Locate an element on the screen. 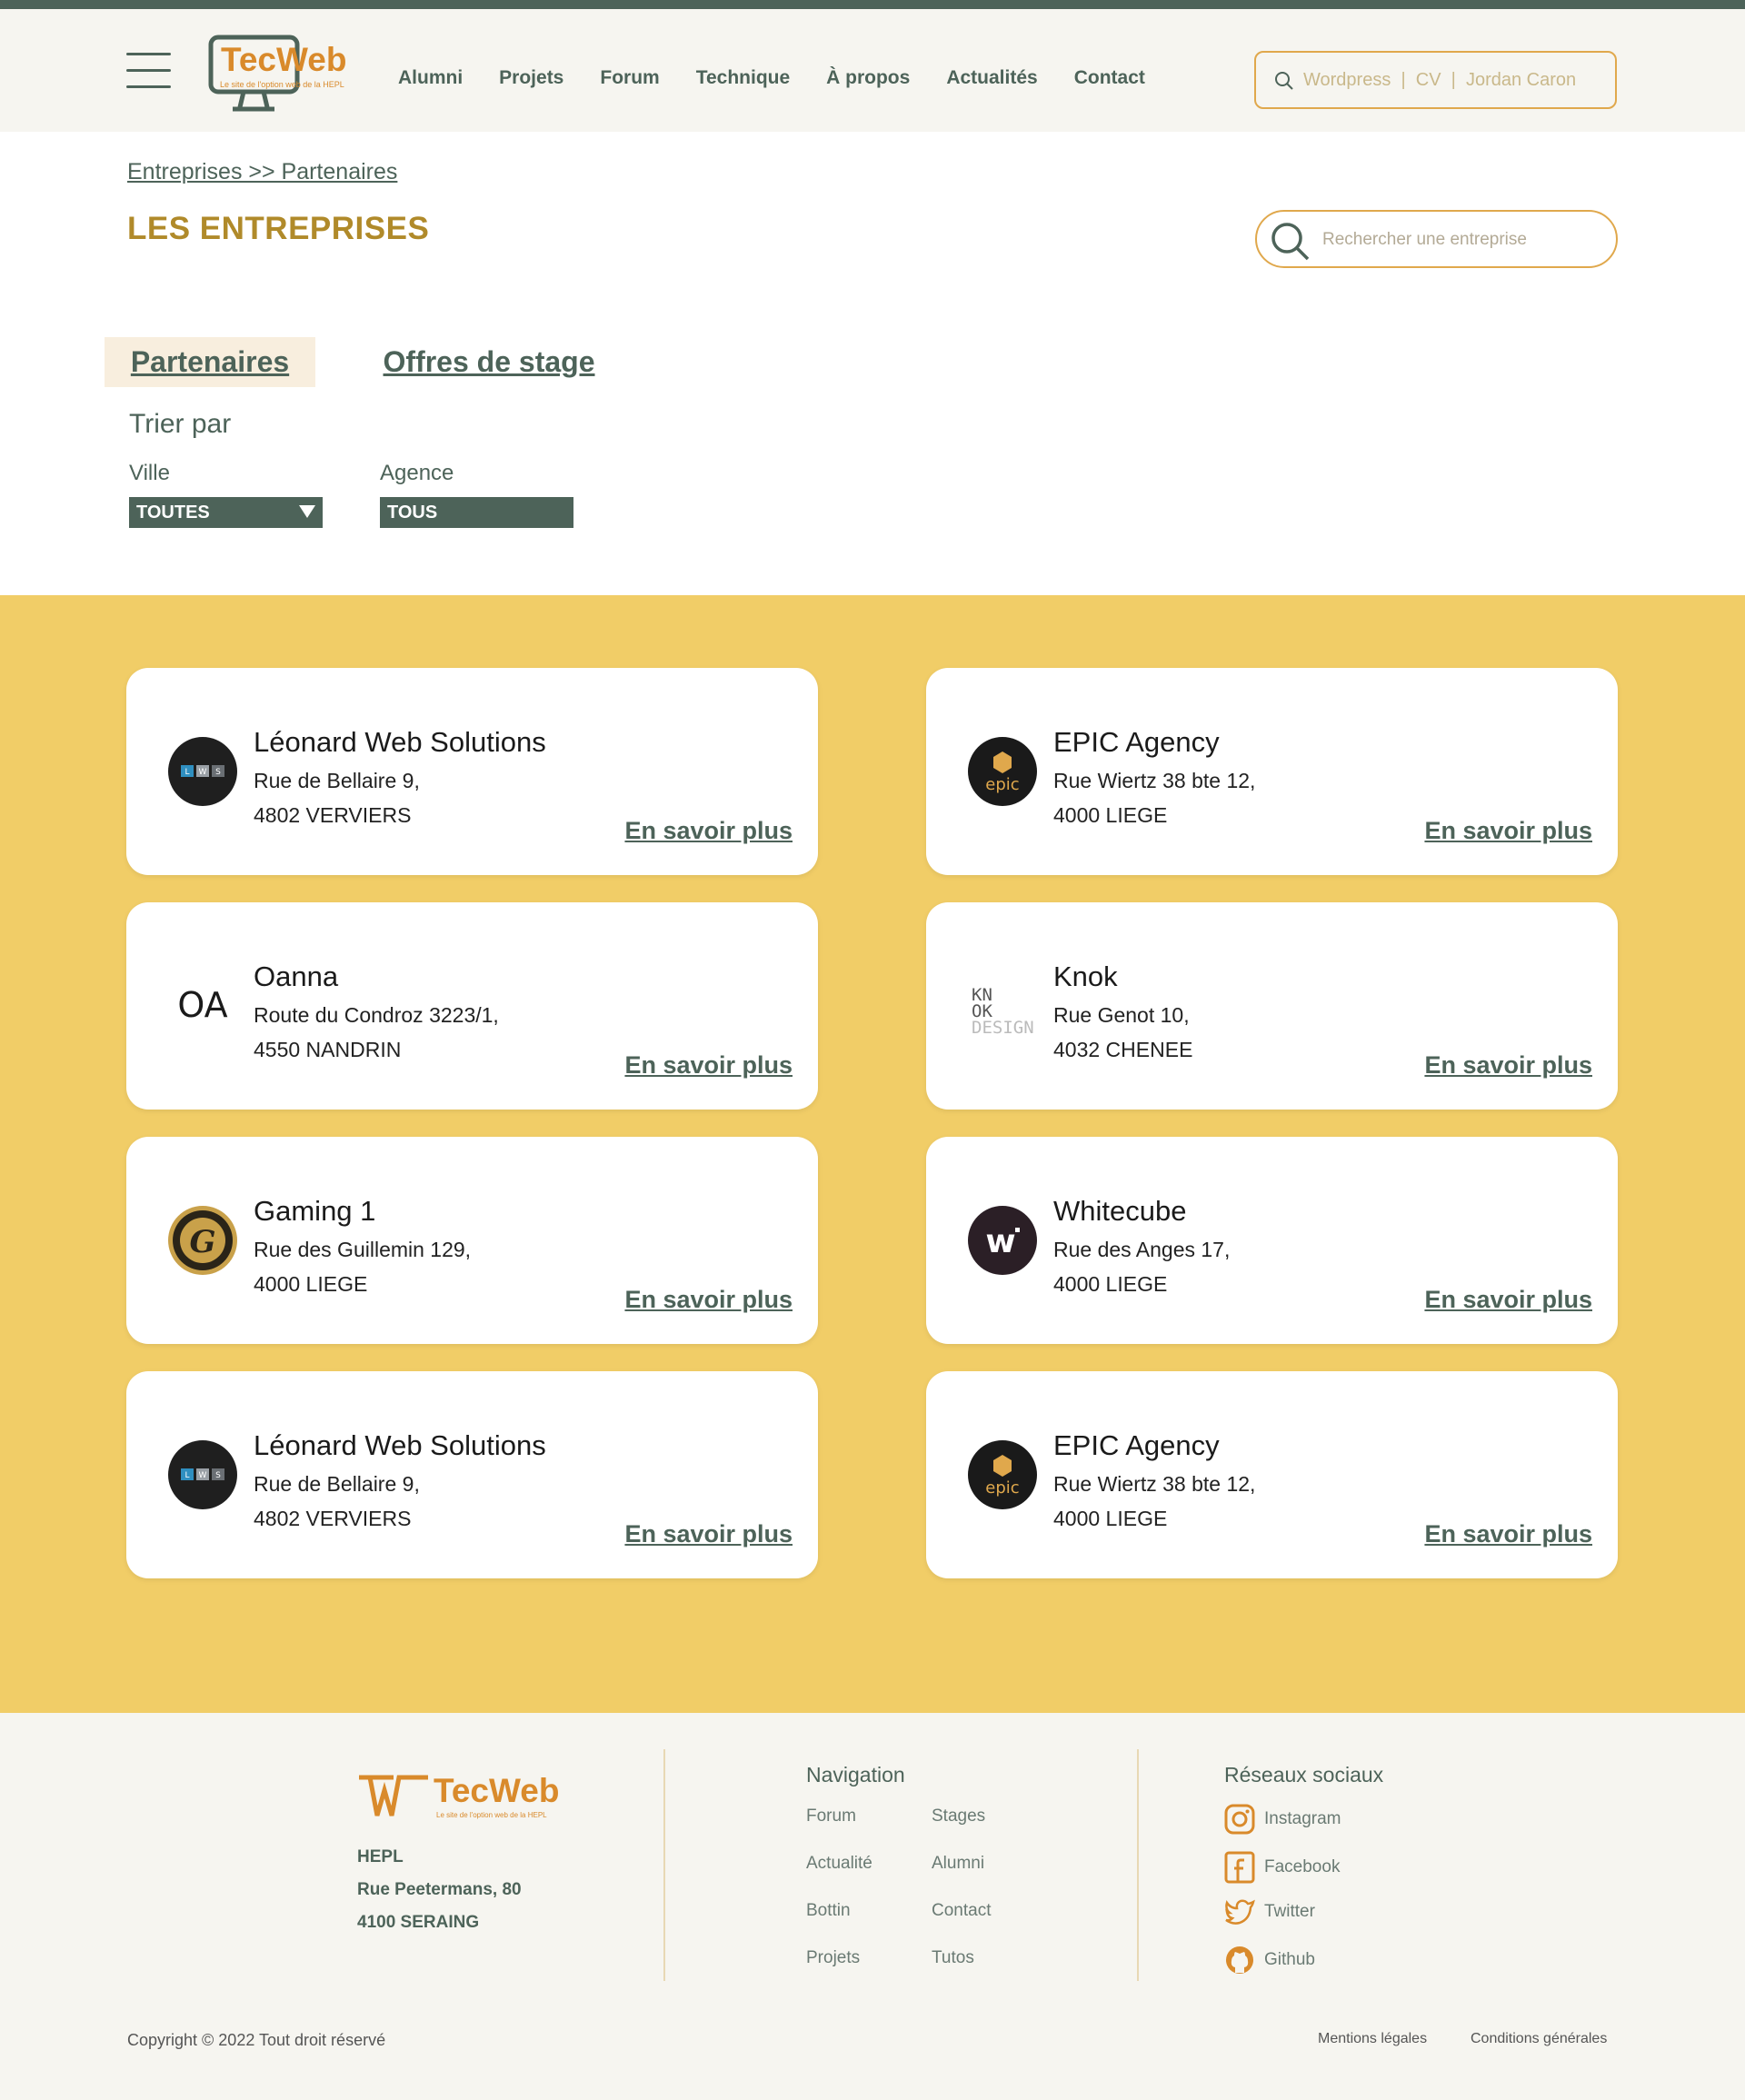 The height and width of the screenshot is (2100, 1745). epic-logo: epic is located at coordinates (1003, 1474).